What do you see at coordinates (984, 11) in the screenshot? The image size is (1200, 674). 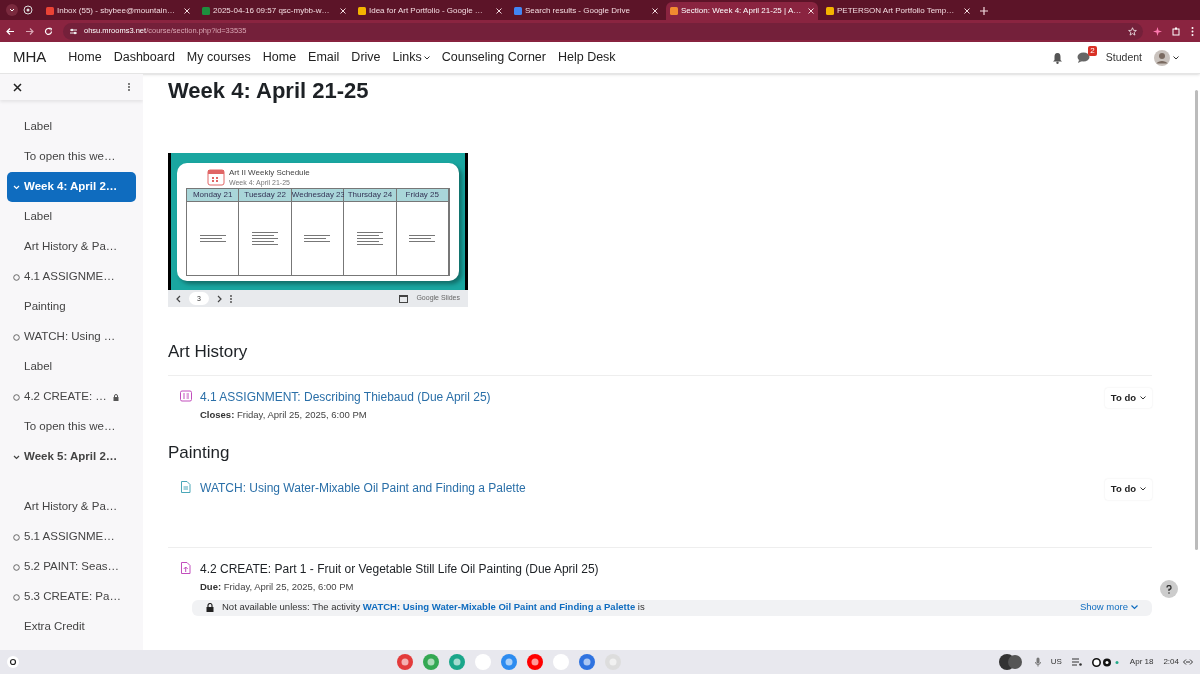 I see `new-tab-icon` at bounding box center [984, 11].